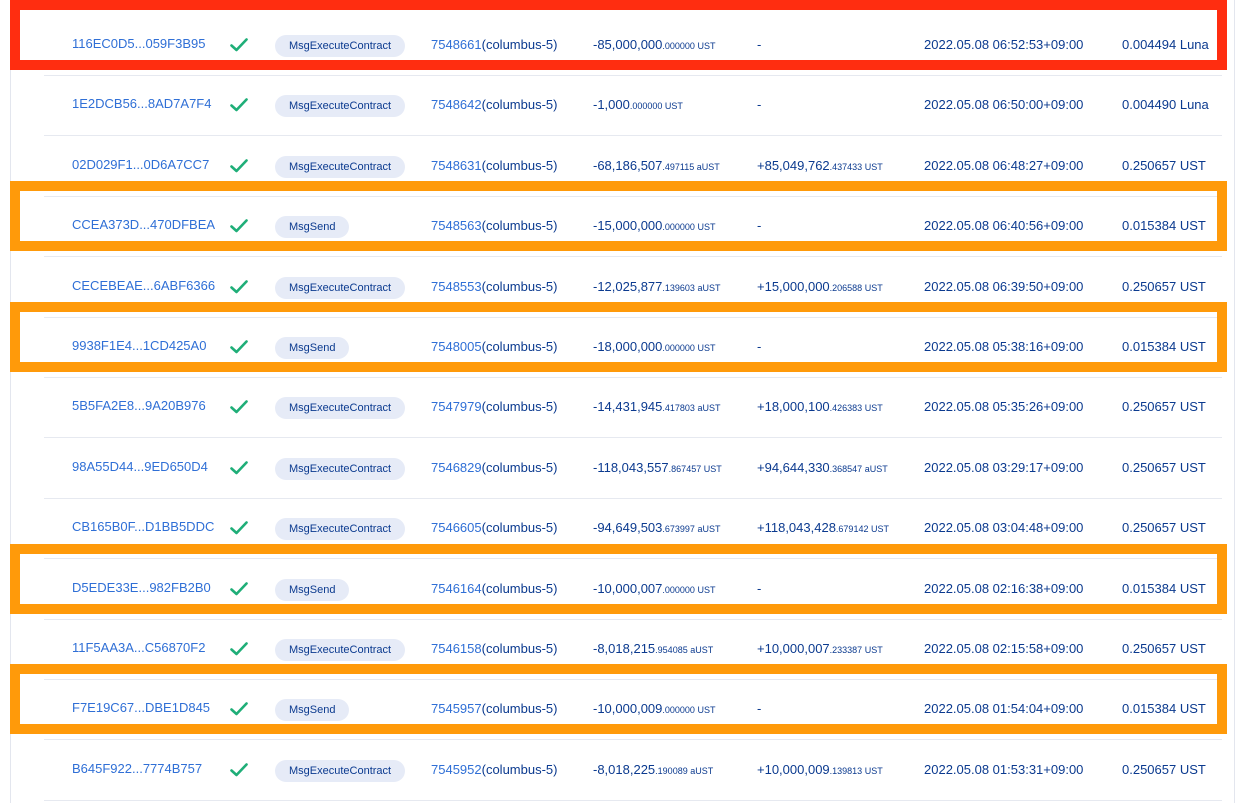 The image size is (1243, 803). What do you see at coordinates (1004, 588) in the screenshot?
I see `timestamp: 2022.05.08 02:16:38+09:00` at bounding box center [1004, 588].